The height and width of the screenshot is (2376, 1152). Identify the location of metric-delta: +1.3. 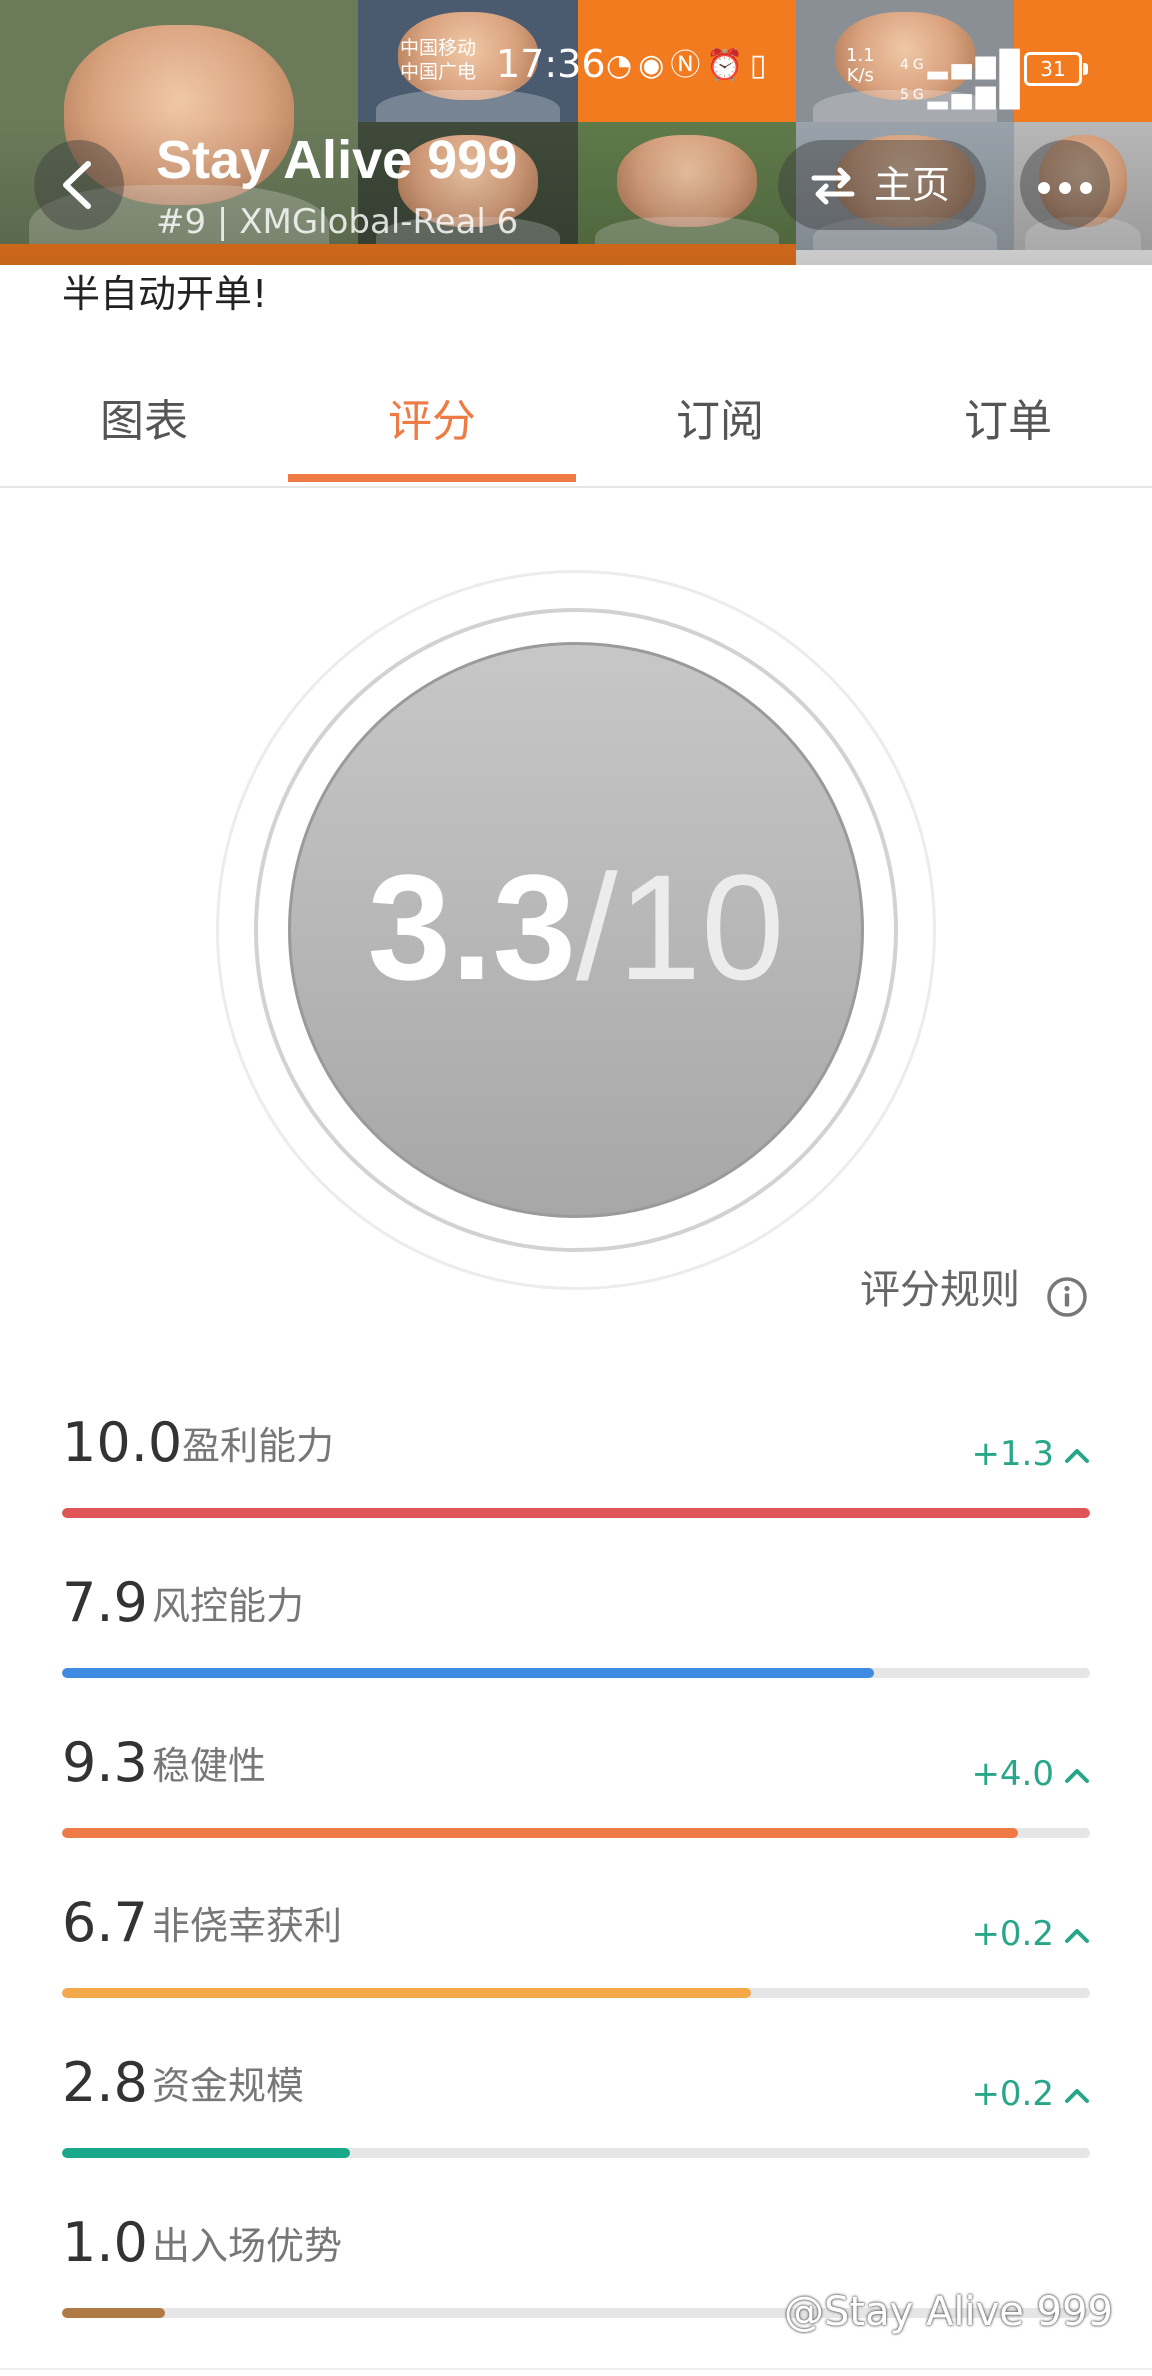
(1030, 1454).